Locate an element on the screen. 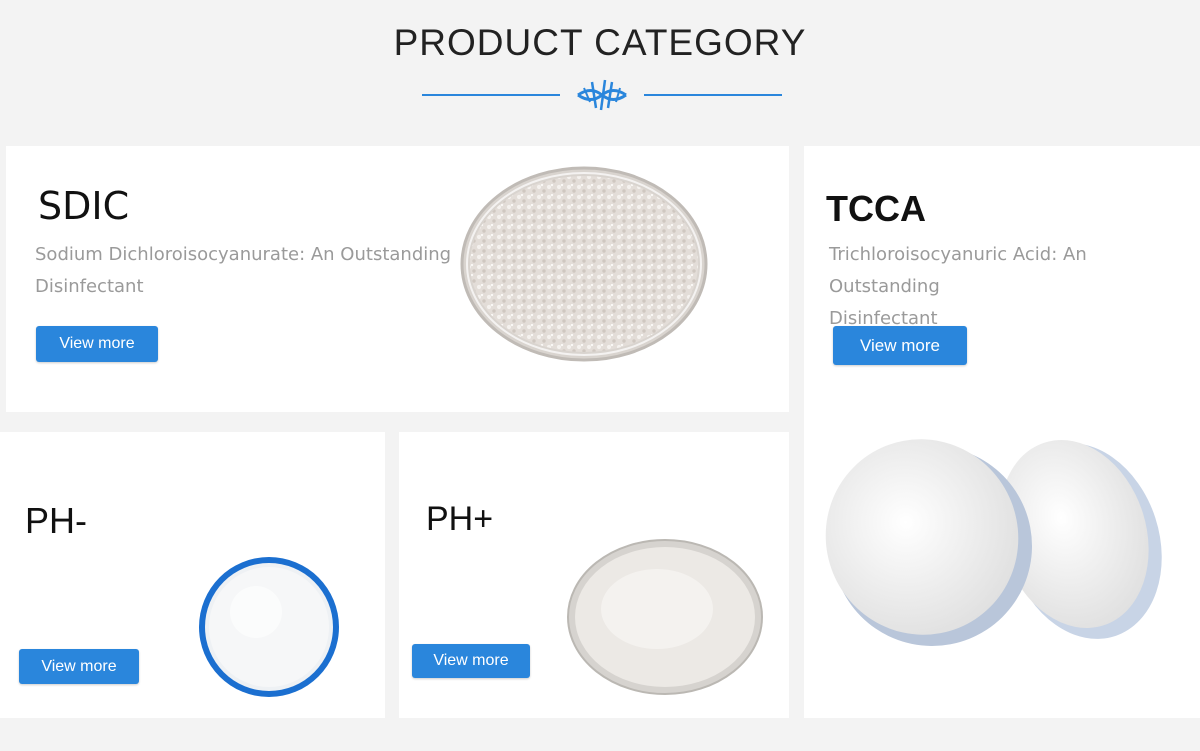 This screenshot has height=751, width=1200. granular-powder-image is located at coordinates (584, 264).